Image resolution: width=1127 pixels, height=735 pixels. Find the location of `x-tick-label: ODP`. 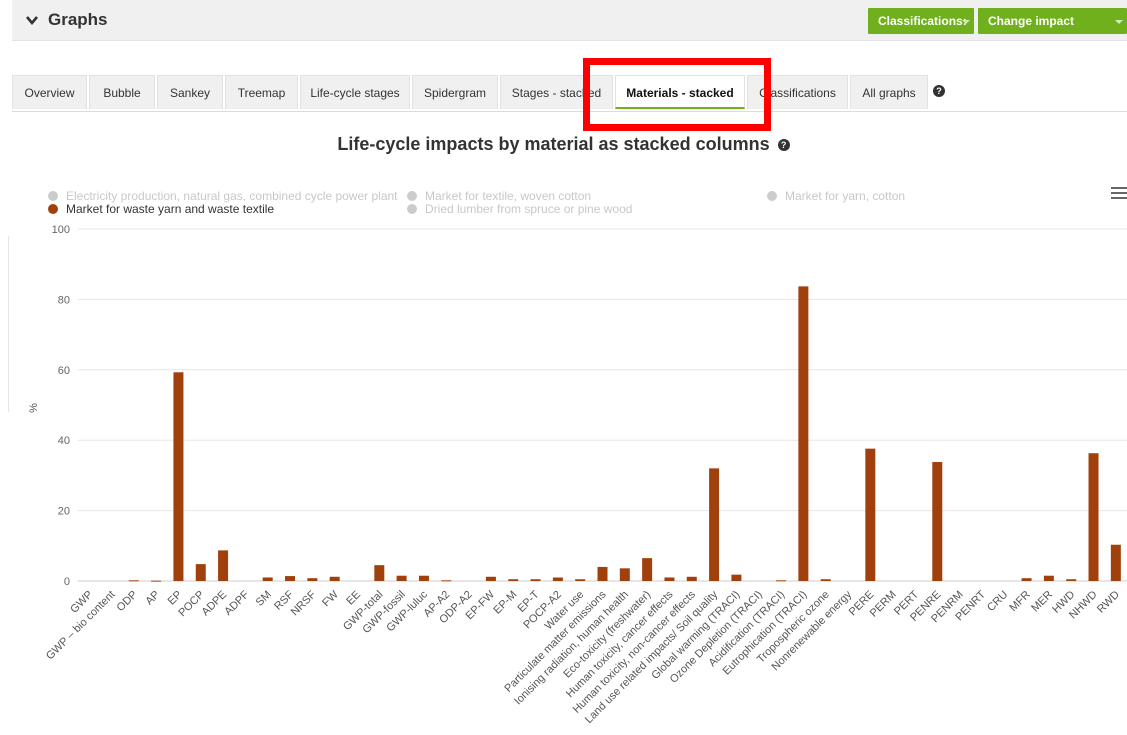

x-tick-label: ODP is located at coordinates (127, 601).